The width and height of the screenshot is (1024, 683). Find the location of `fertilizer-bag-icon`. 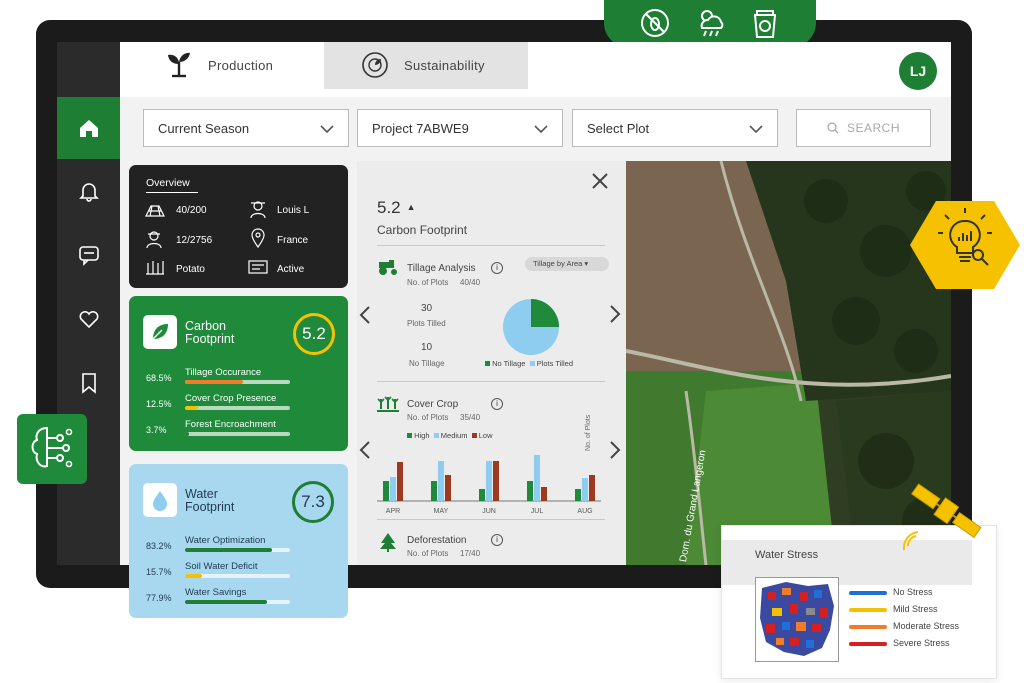

fertilizer-bag-icon is located at coordinates (765, 23).